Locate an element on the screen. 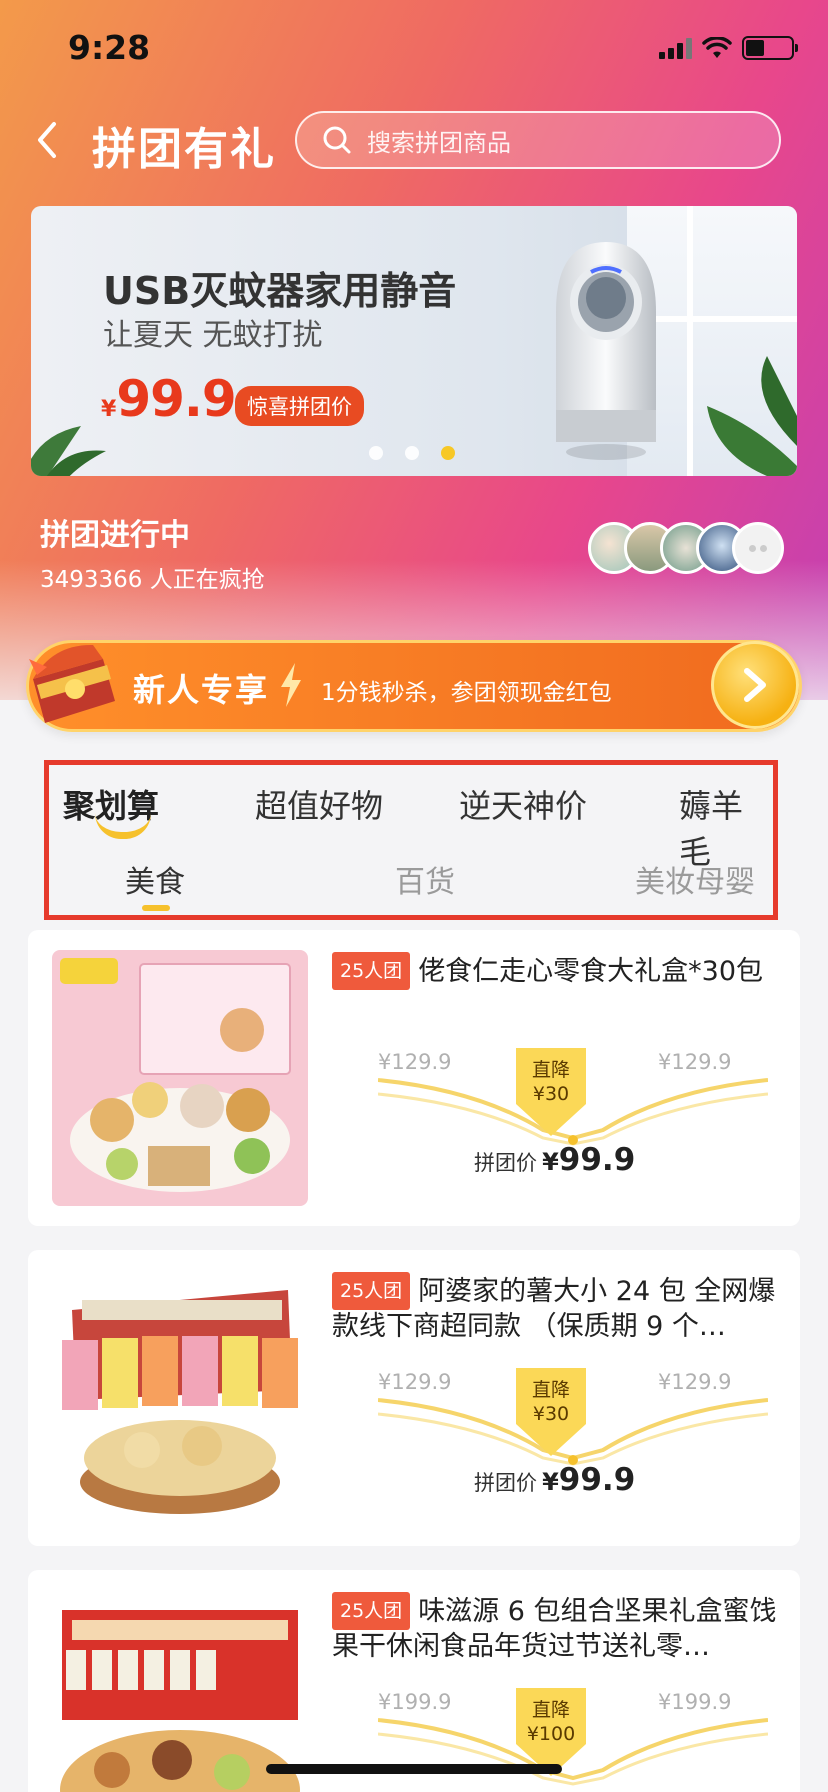  more-avatars-icon is located at coordinates (758, 548).